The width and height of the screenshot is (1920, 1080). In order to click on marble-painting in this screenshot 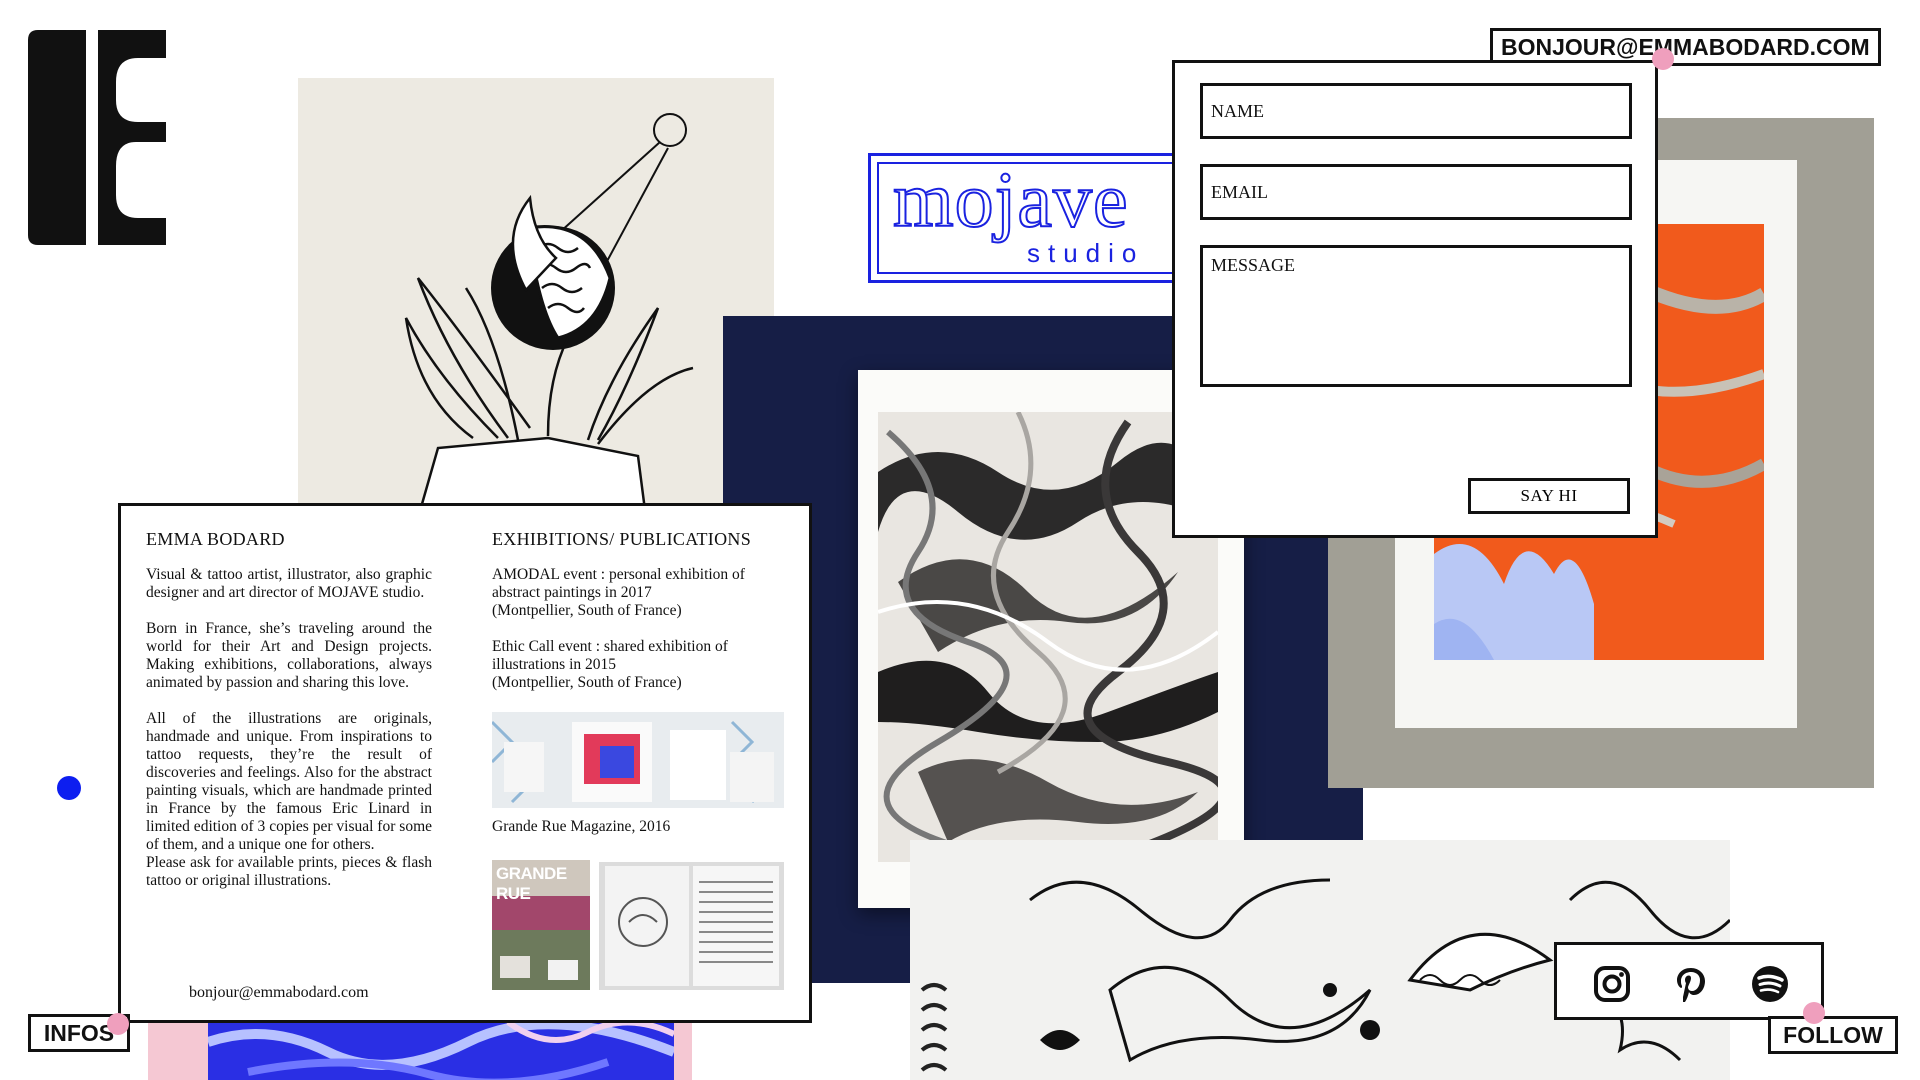, I will do `click(1048, 637)`.